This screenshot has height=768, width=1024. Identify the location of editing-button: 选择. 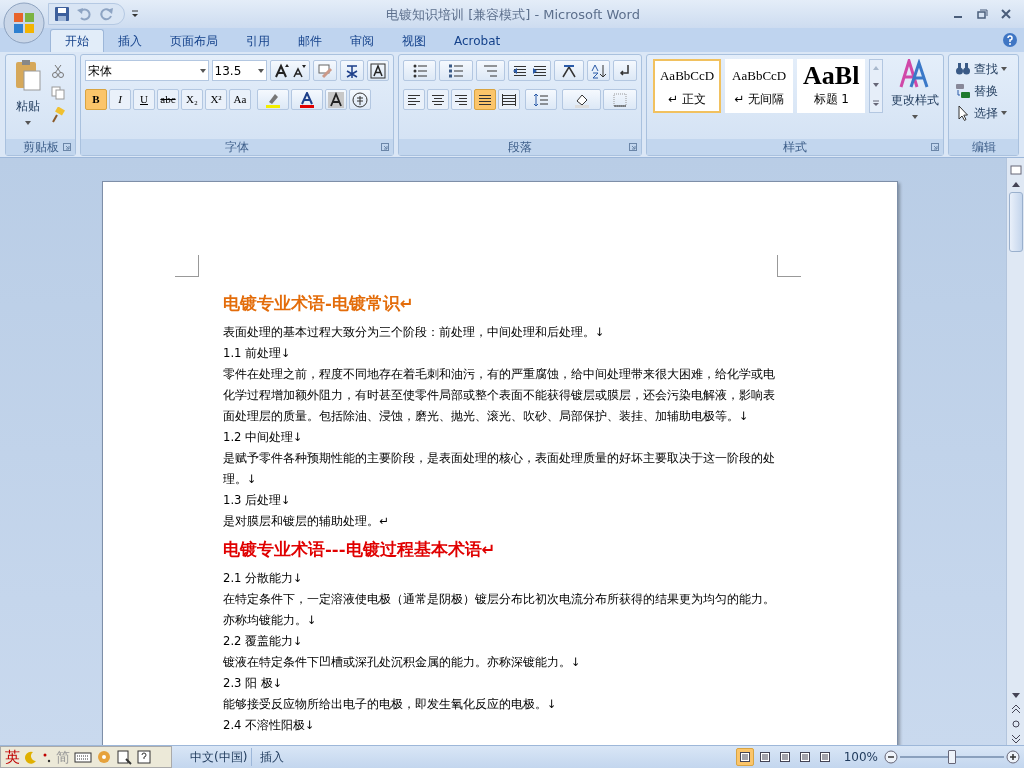
(984, 112).